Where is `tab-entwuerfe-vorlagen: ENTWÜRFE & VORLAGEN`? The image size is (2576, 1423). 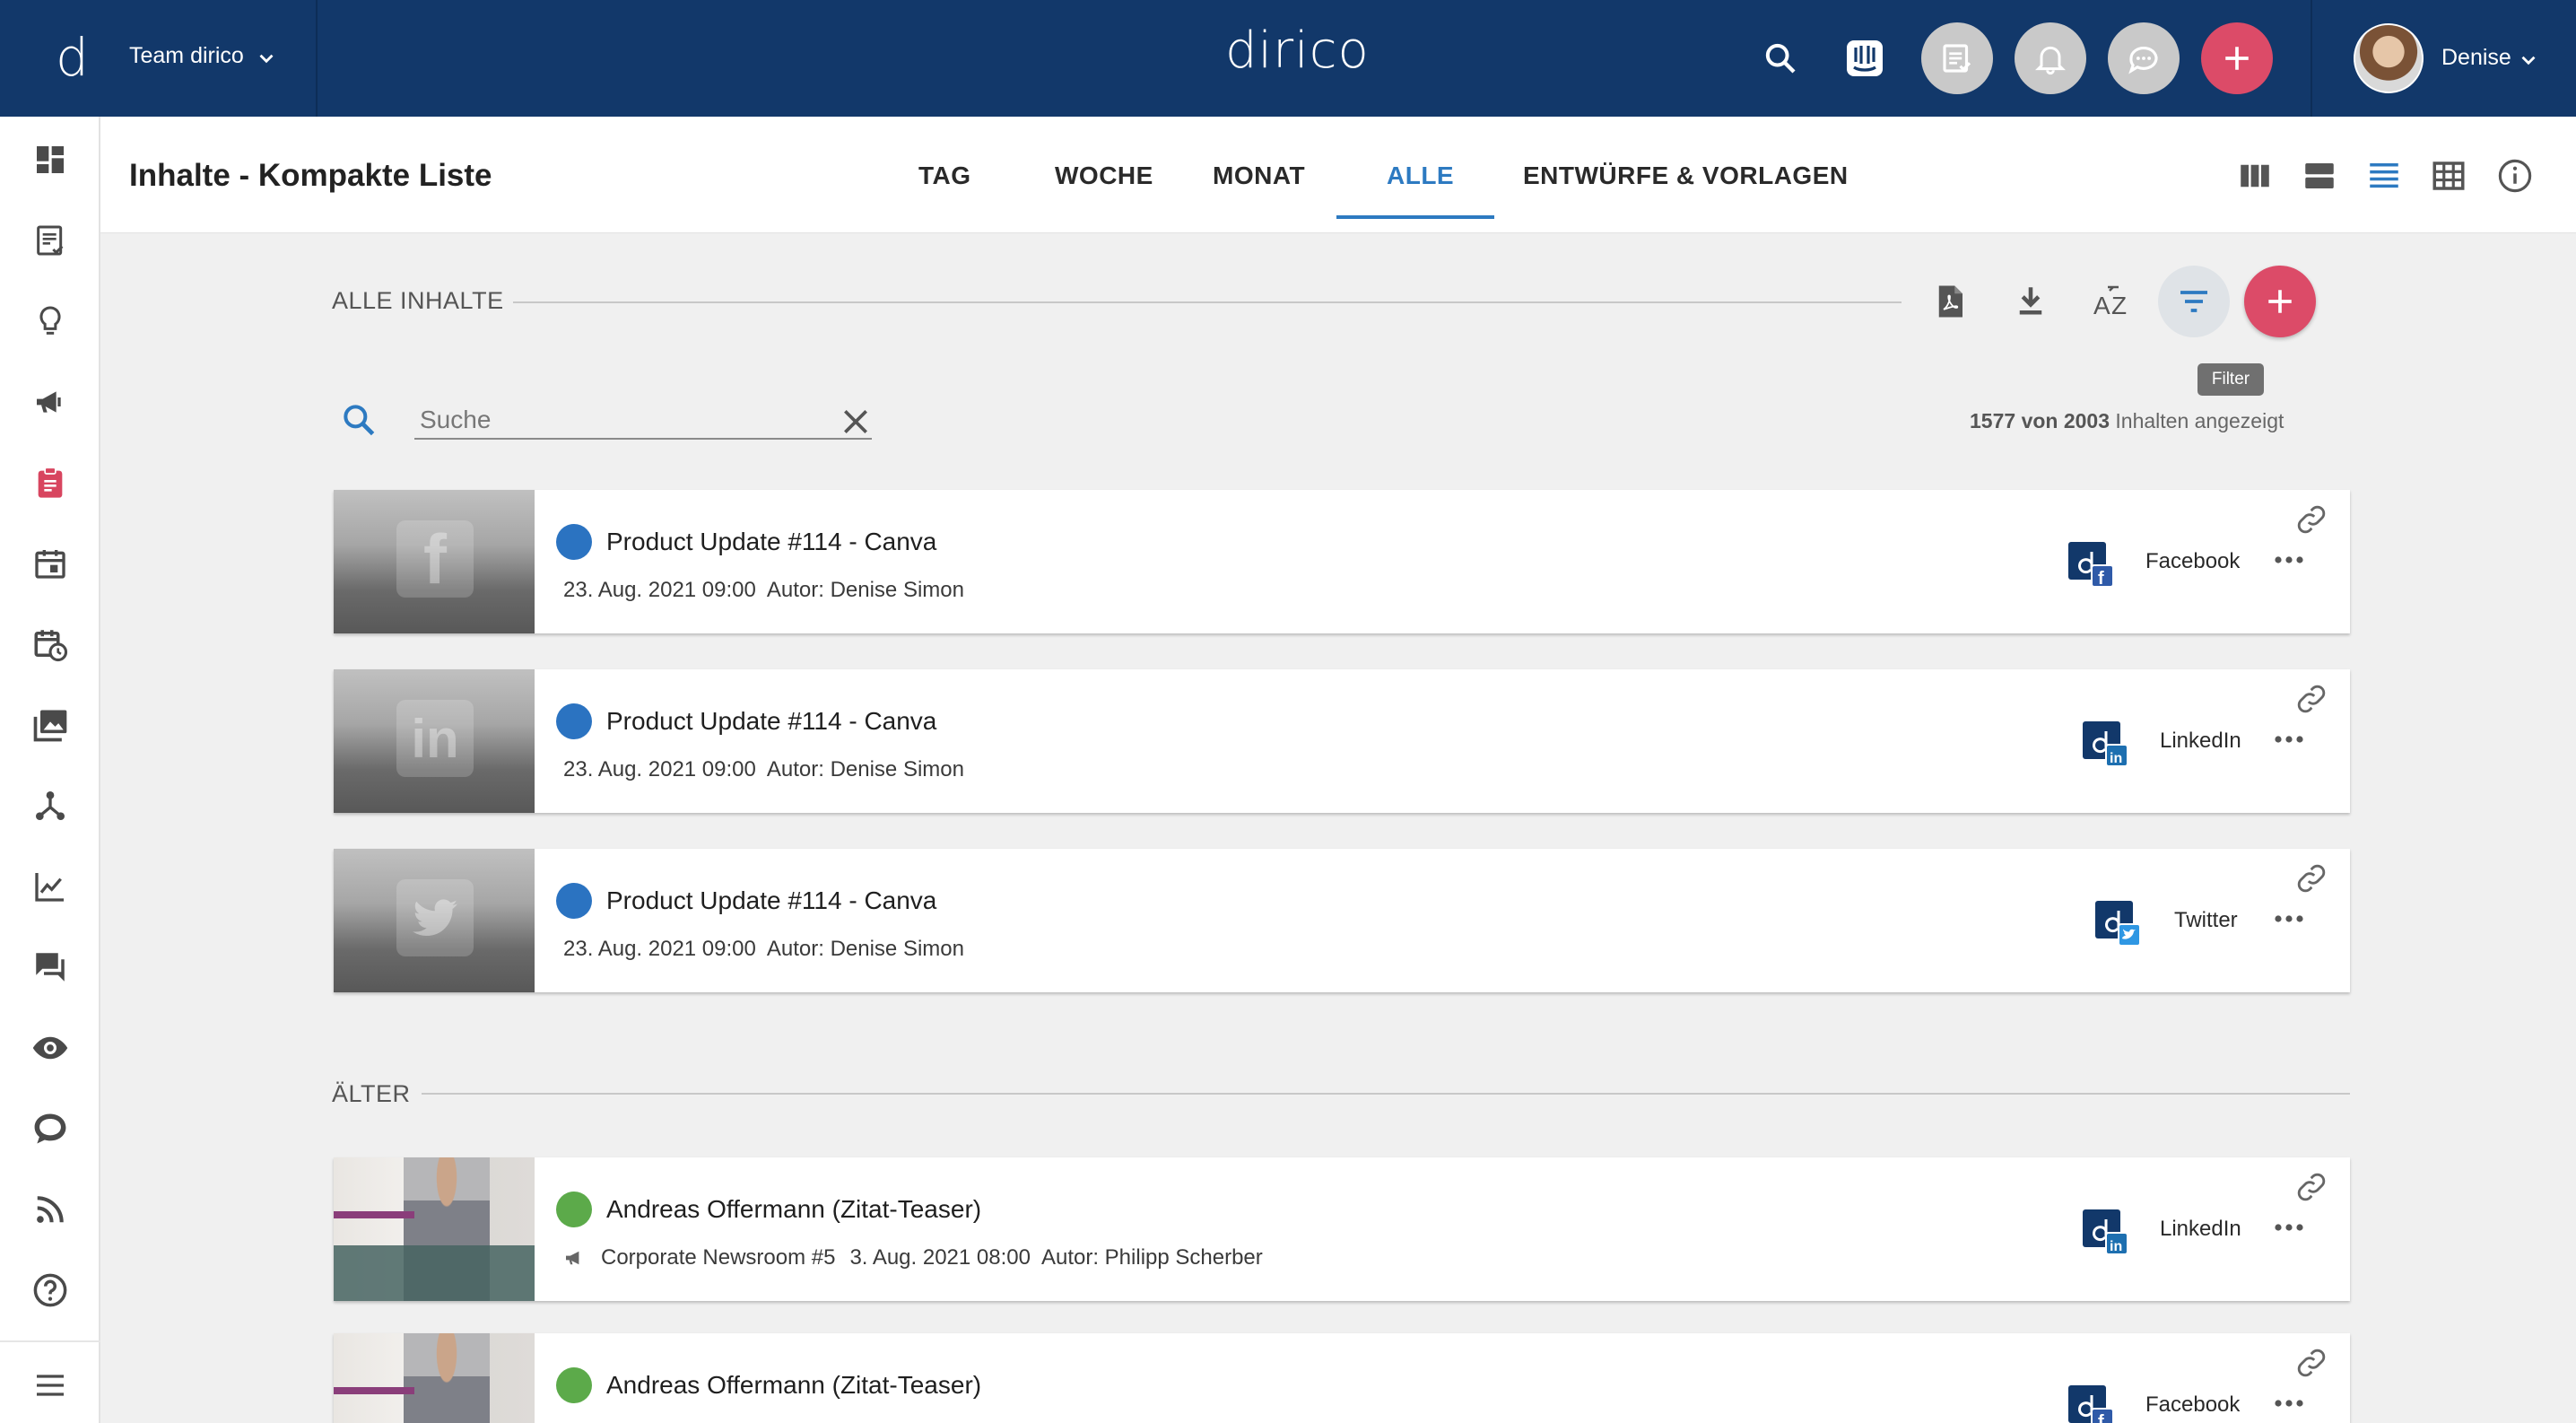
tab-entwuerfe-vorlagen: ENTWÜRFE & VORLAGEN is located at coordinates (1686, 176).